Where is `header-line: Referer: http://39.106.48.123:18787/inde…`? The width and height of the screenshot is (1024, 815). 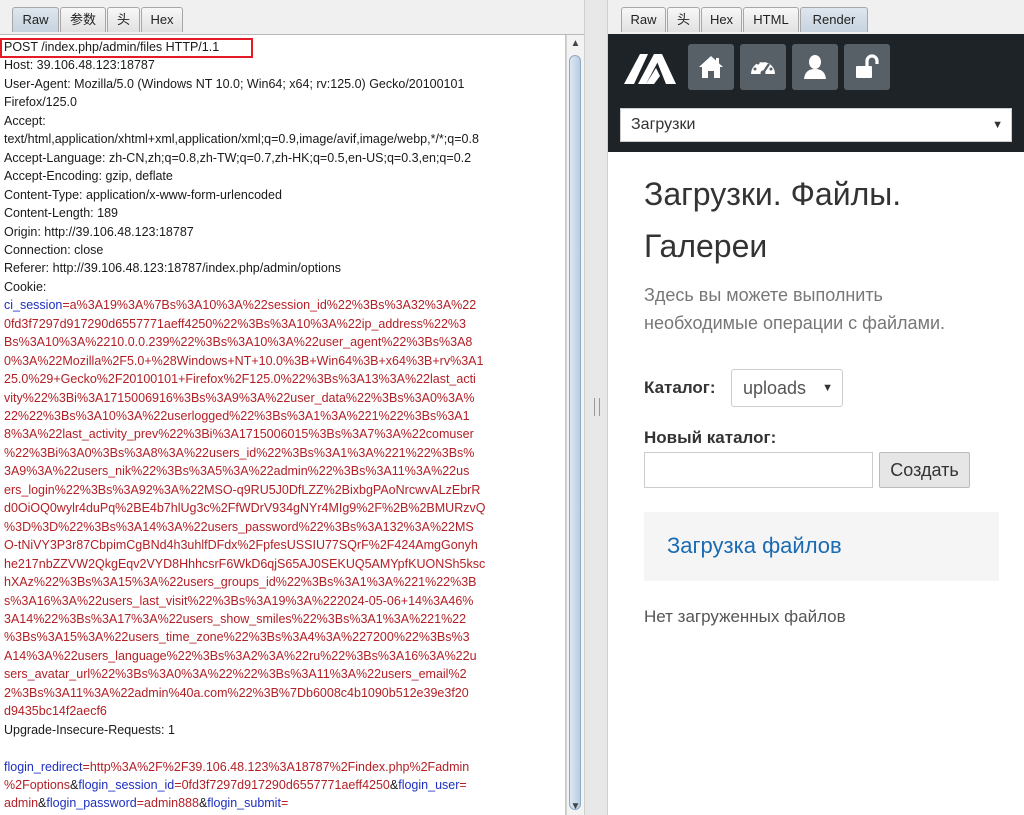 header-line: Referer: http://39.106.48.123:18787/inde… is located at coordinates (173, 268).